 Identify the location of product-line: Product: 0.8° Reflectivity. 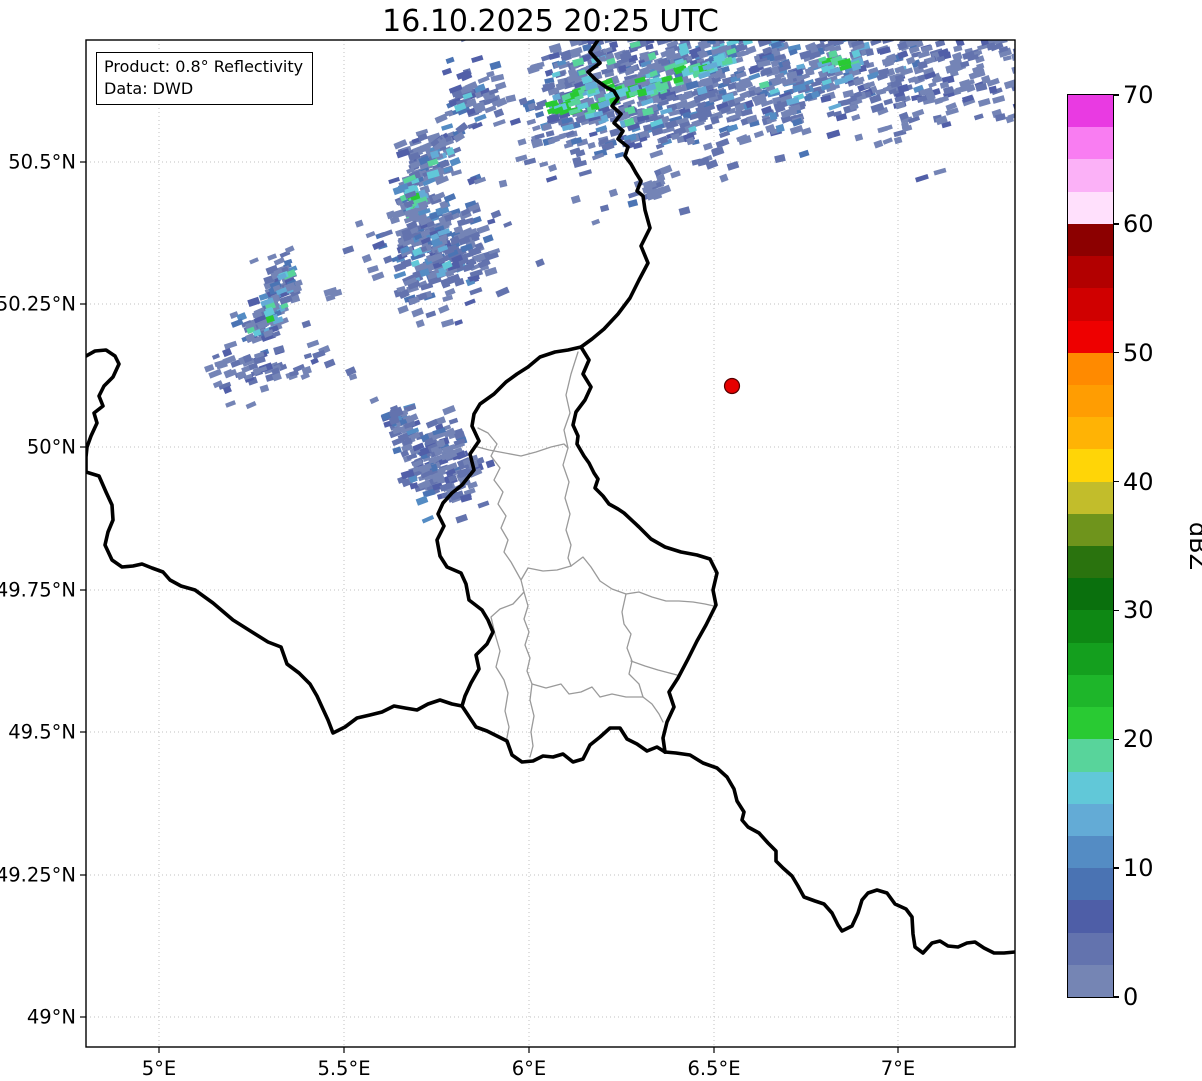
(204, 66).